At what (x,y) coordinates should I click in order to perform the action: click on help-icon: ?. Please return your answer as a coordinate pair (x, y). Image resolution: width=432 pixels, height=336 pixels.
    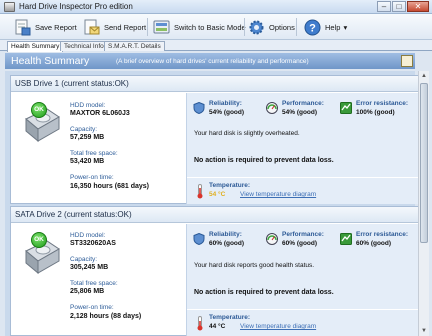
    Looking at the image, I should click on (312, 27).